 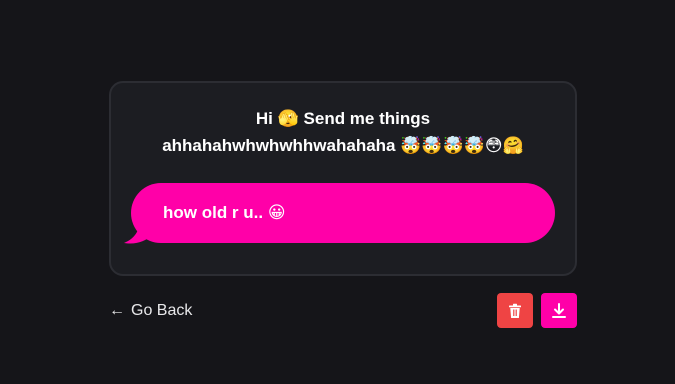 I want to click on go-back-link: ← Go Back, so click(x=150, y=311).